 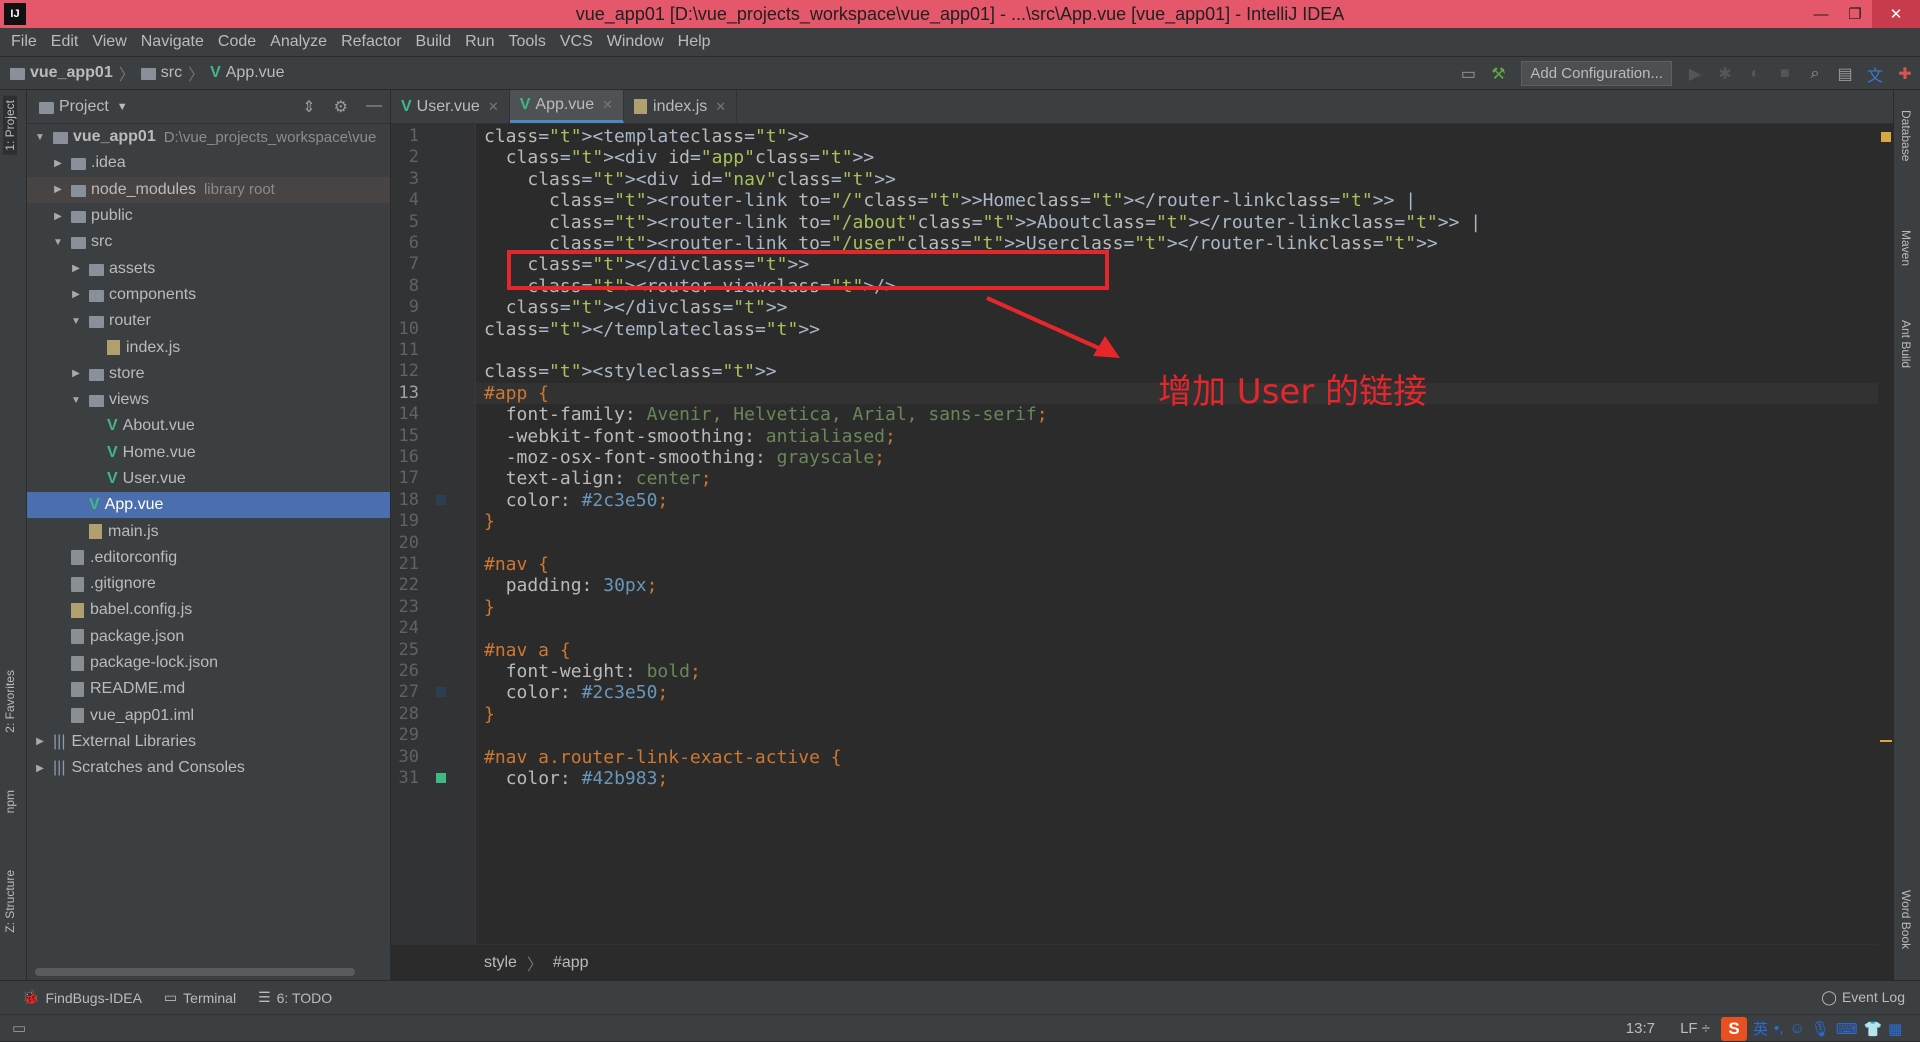 I want to click on code-line: #nav a.router-link-exact-active {, so click(x=663, y=757).